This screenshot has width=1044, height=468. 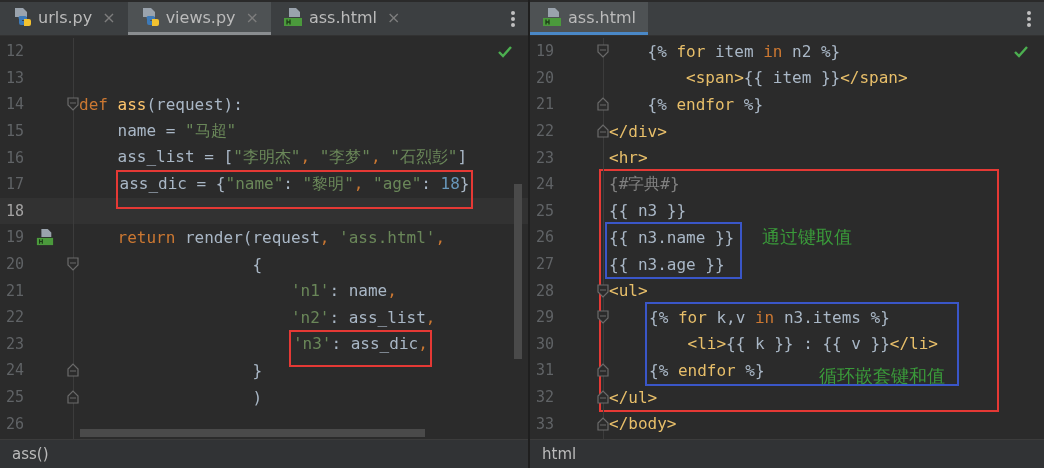 What do you see at coordinates (648, 211) in the screenshot?
I see `code-line: {{ n3 }}` at bounding box center [648, 211].